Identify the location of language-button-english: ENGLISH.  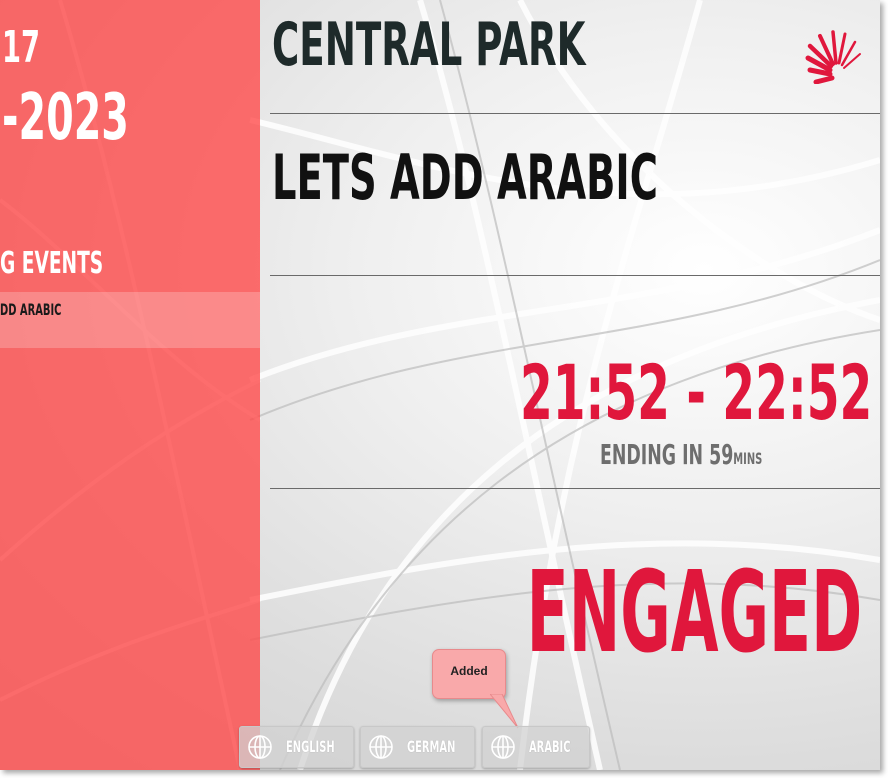
(296, 747).